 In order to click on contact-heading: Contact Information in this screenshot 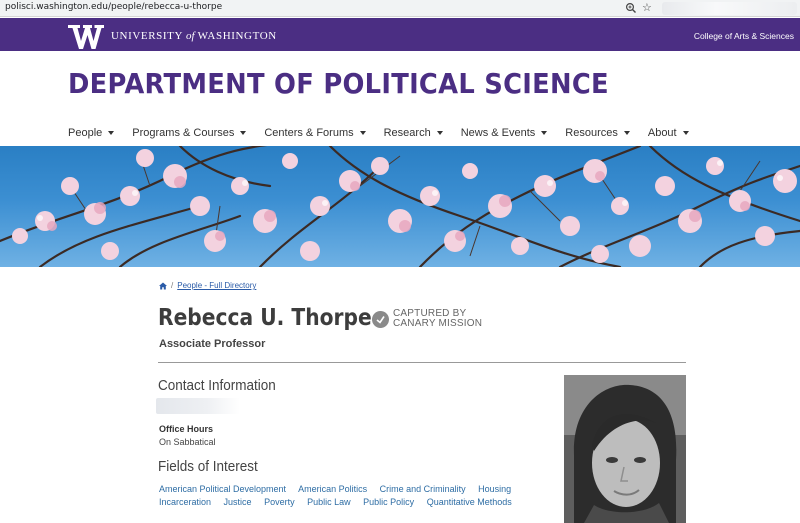, I will do `click(217, 385)`.